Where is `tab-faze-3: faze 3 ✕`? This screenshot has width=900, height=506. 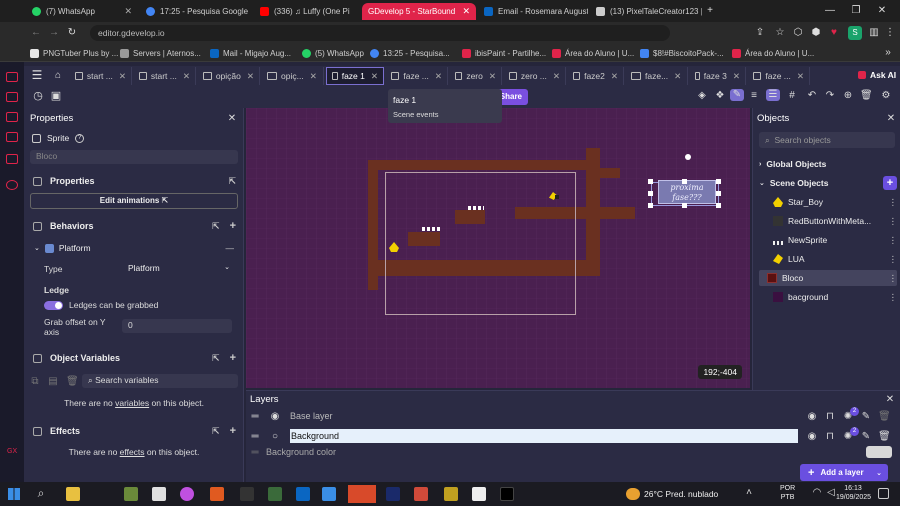
tab-faze-3: faze 3 ✕ is located at coordinates (718, 76).